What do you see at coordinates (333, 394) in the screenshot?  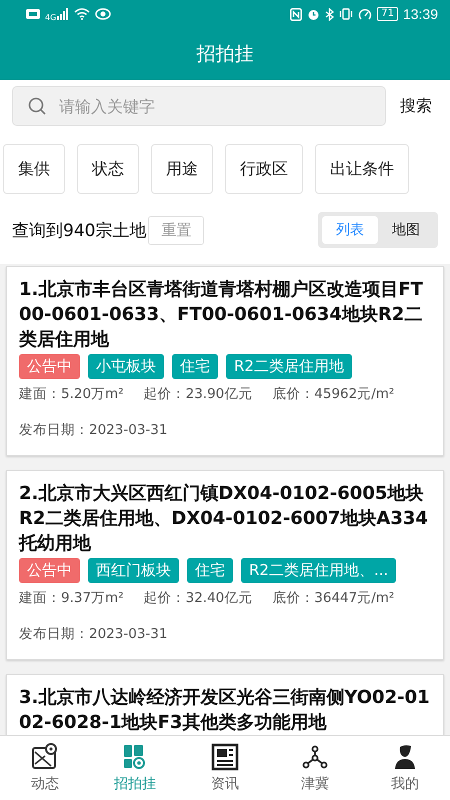 I see `listing-stat: 底价：45962元/m²` at bounding box center [333, 394].